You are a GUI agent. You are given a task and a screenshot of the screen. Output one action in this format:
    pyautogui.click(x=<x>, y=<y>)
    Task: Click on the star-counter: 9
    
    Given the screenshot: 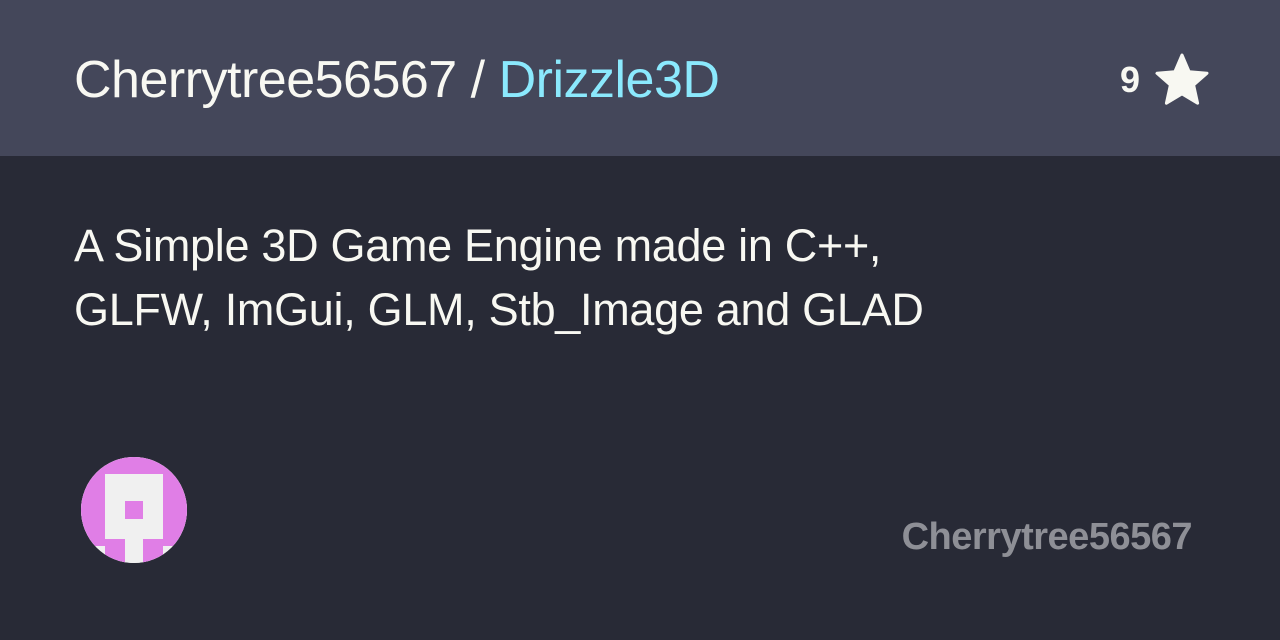 What is the action you would take?
    pyautogui.click(x=1165, y=80)
    